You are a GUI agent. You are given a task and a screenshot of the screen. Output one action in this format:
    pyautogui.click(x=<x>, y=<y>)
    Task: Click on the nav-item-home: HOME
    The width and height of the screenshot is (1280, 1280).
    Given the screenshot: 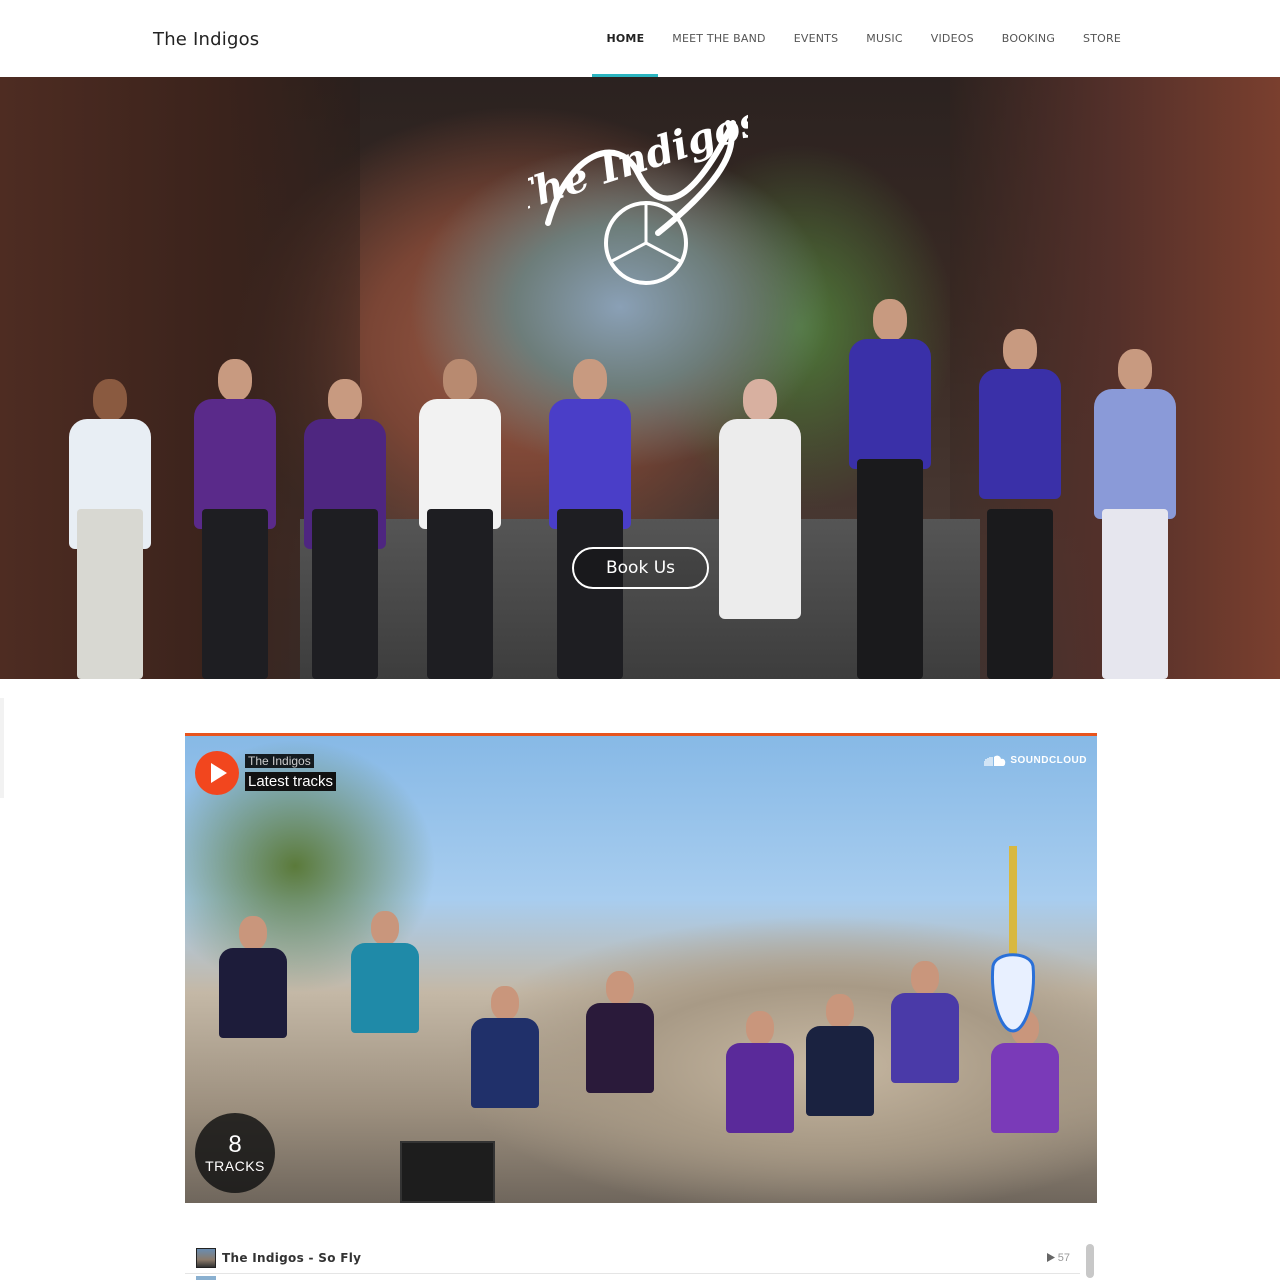 What is the action you would take?
    pyautogui.click(x=625, y=38)
    